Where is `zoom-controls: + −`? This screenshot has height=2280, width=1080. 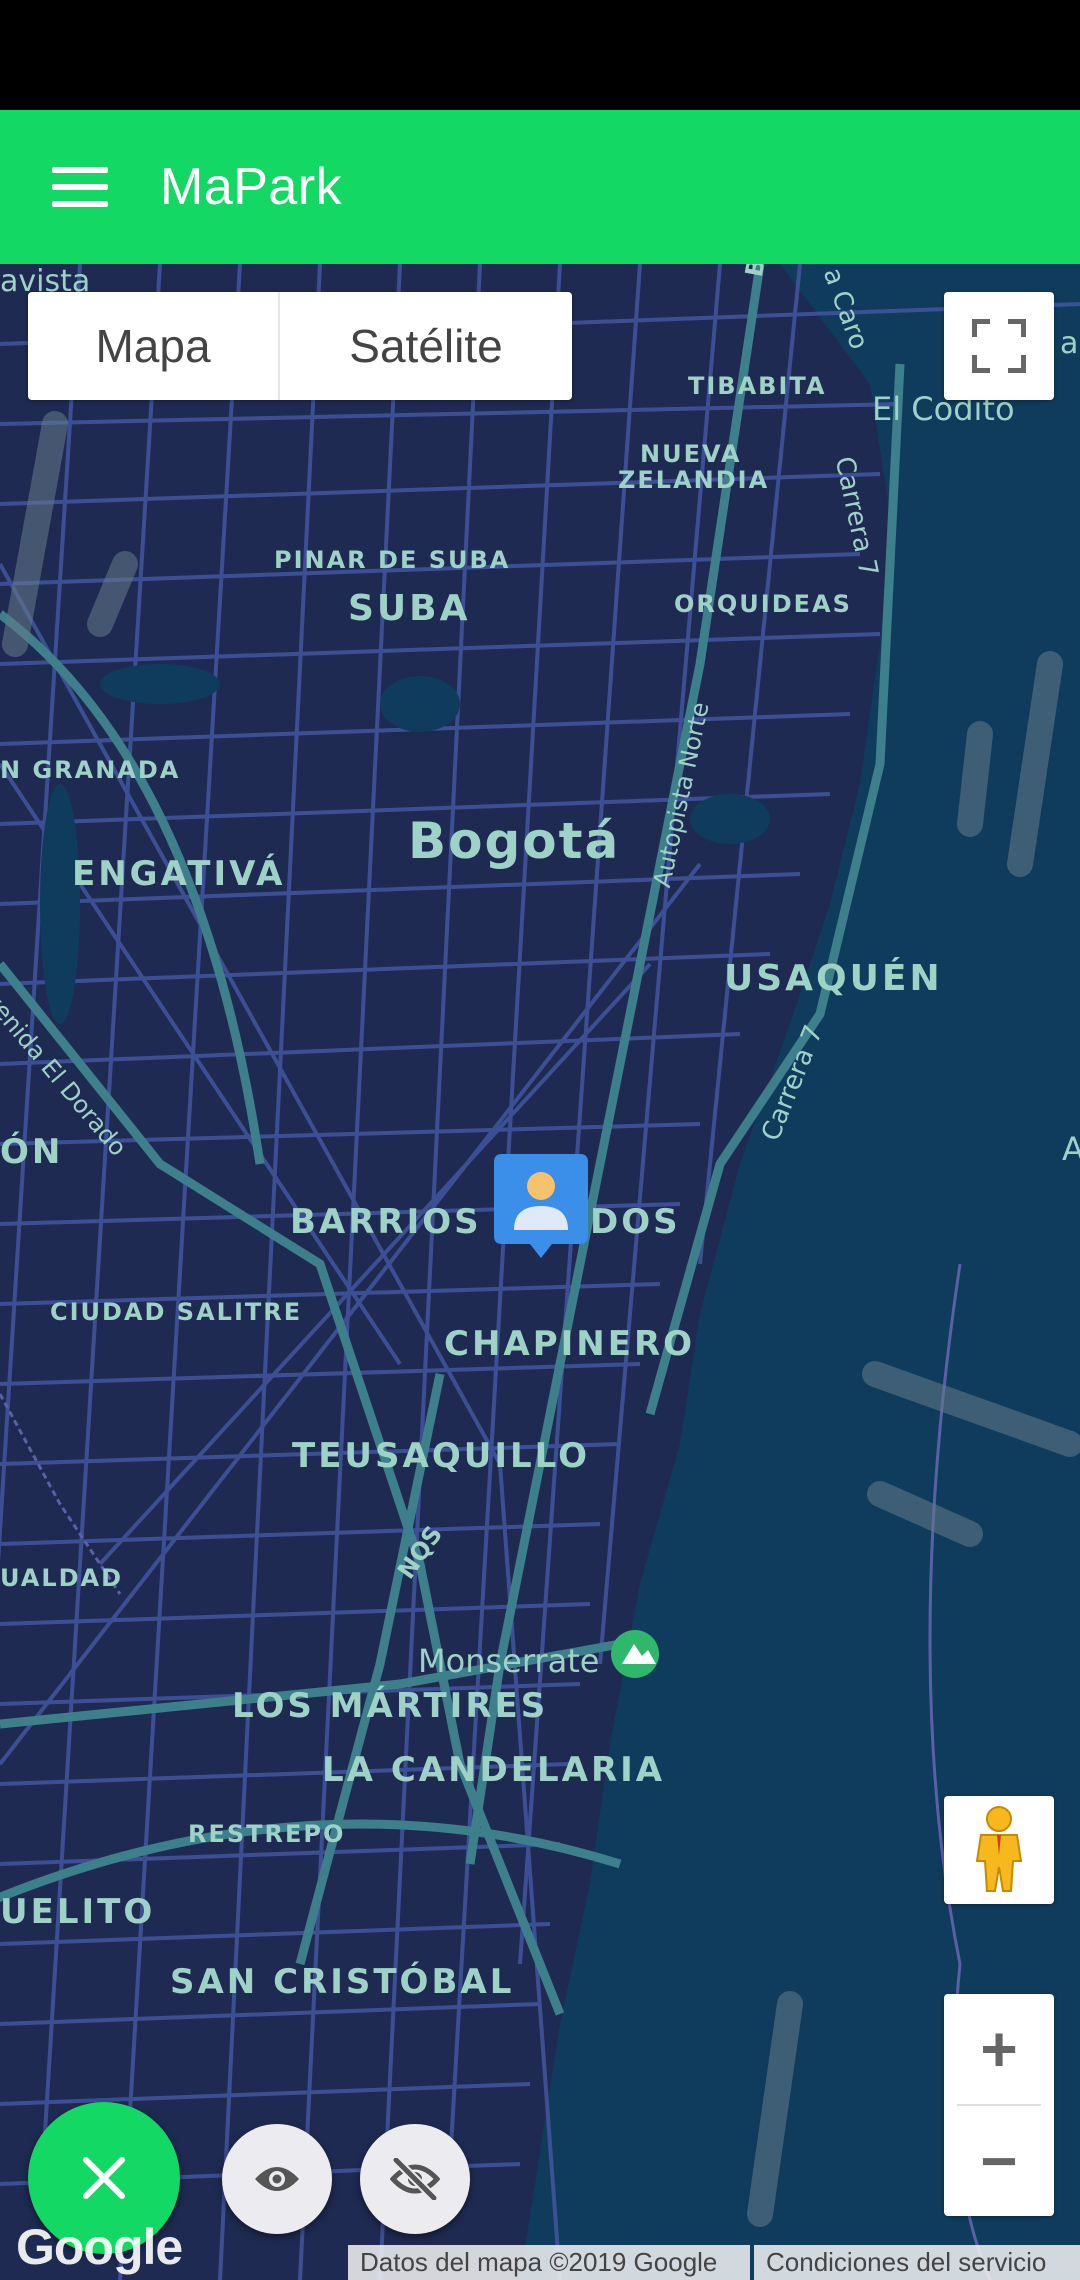
zoom-controls: + − is located at coordinates (999, 2105).